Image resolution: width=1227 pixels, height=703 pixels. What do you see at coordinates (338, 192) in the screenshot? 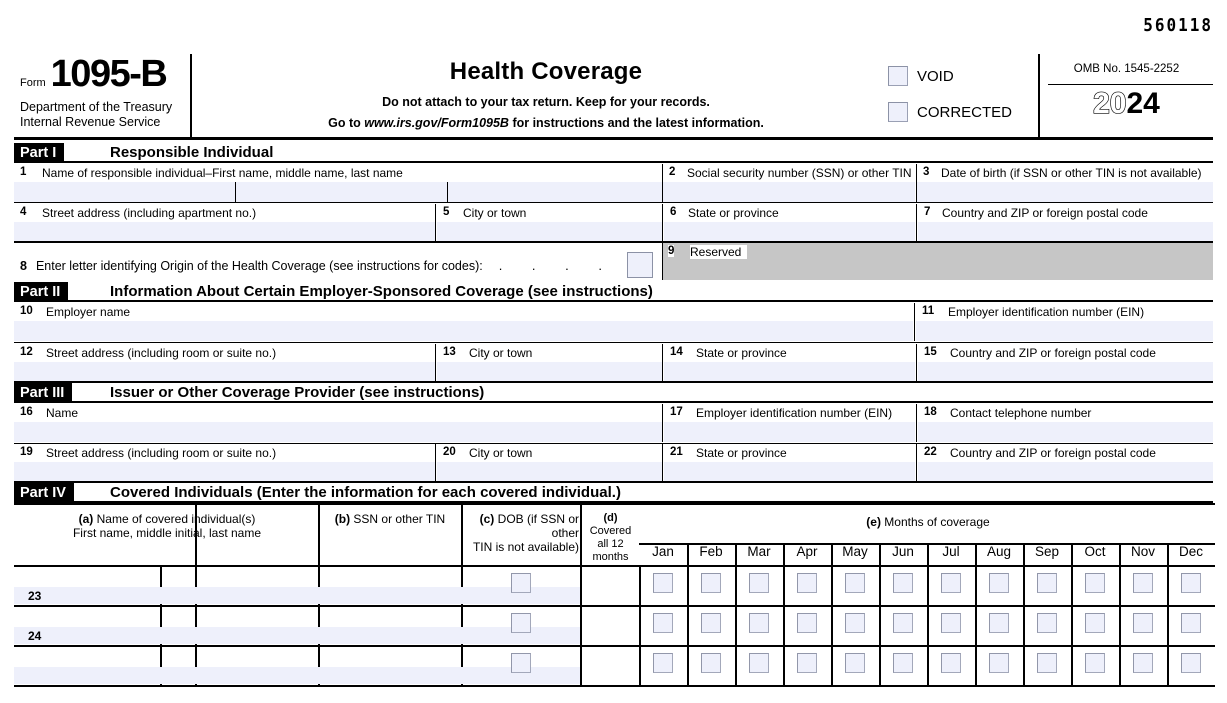
I see `field-1-input` at bounding box center [338, 192].